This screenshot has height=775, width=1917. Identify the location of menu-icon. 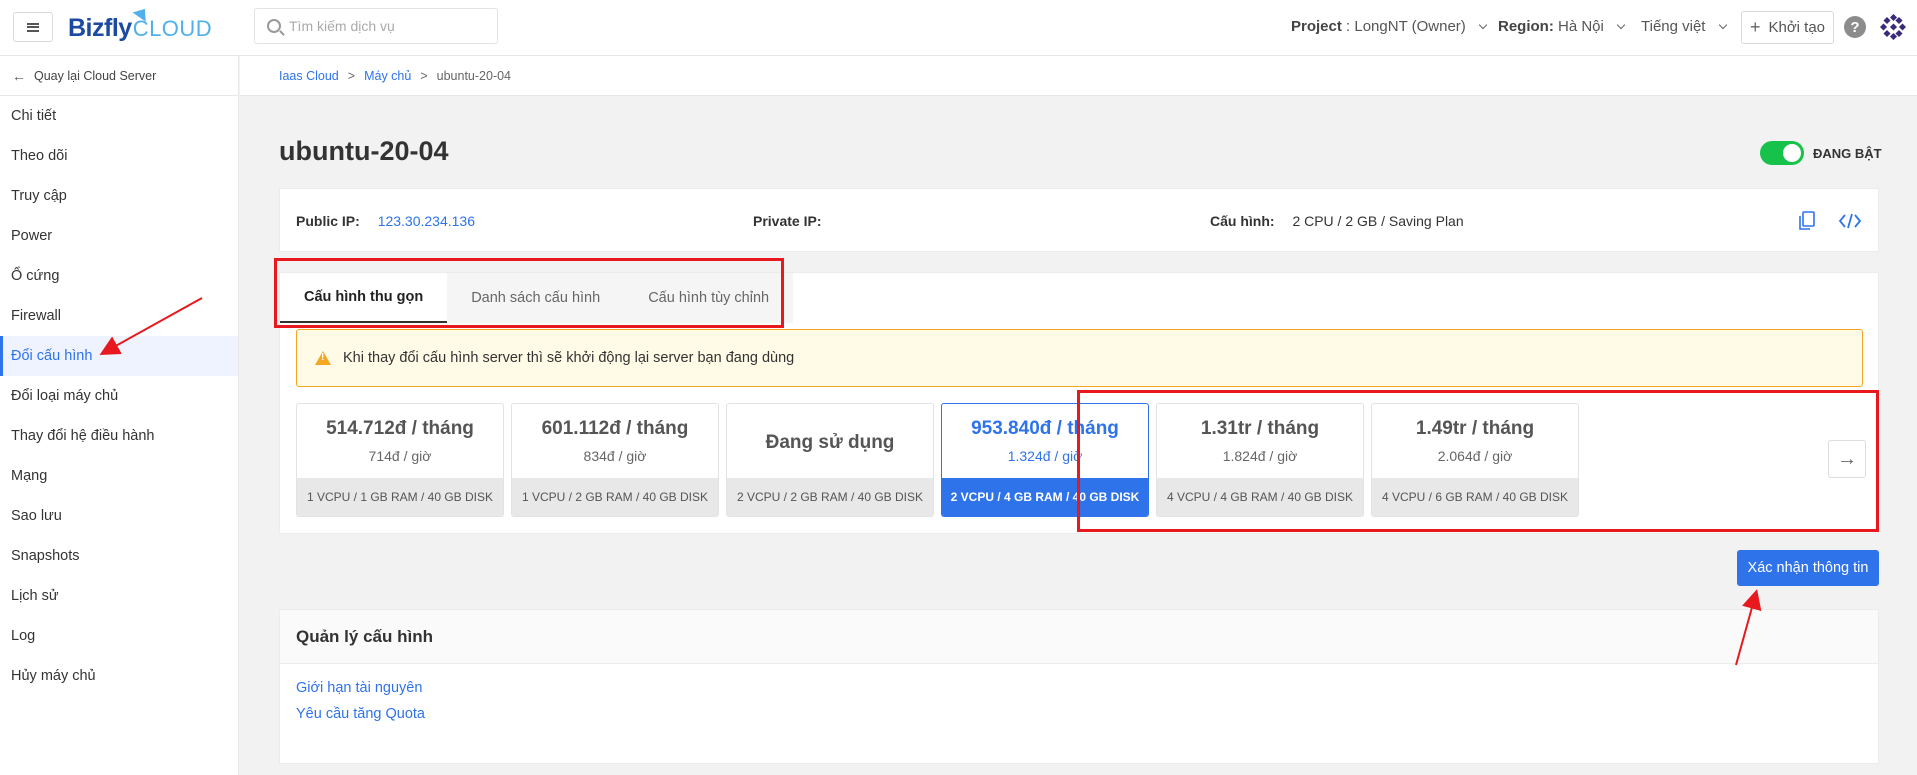
(33, 27).